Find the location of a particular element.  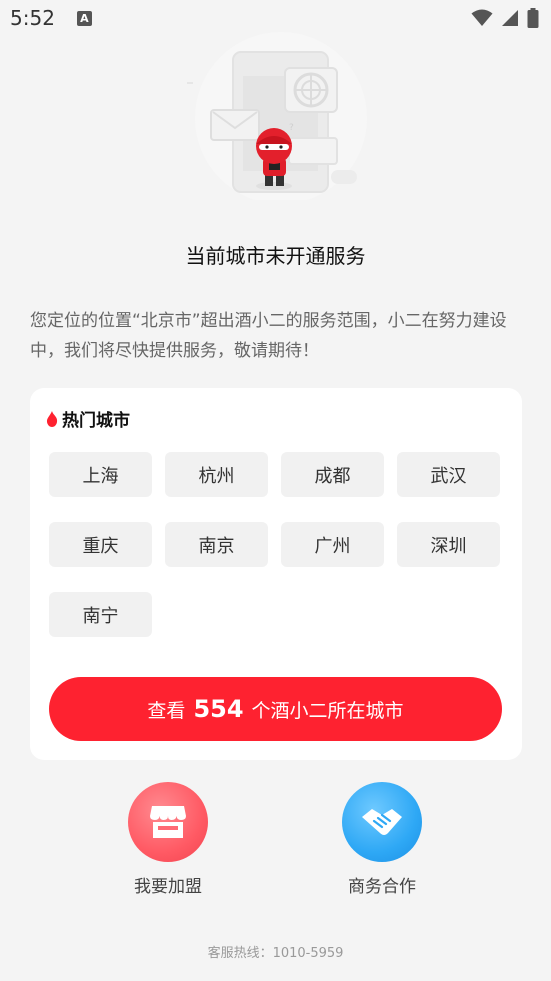

cooperation-action: 商务合作 is located at coordinates (382, 839).